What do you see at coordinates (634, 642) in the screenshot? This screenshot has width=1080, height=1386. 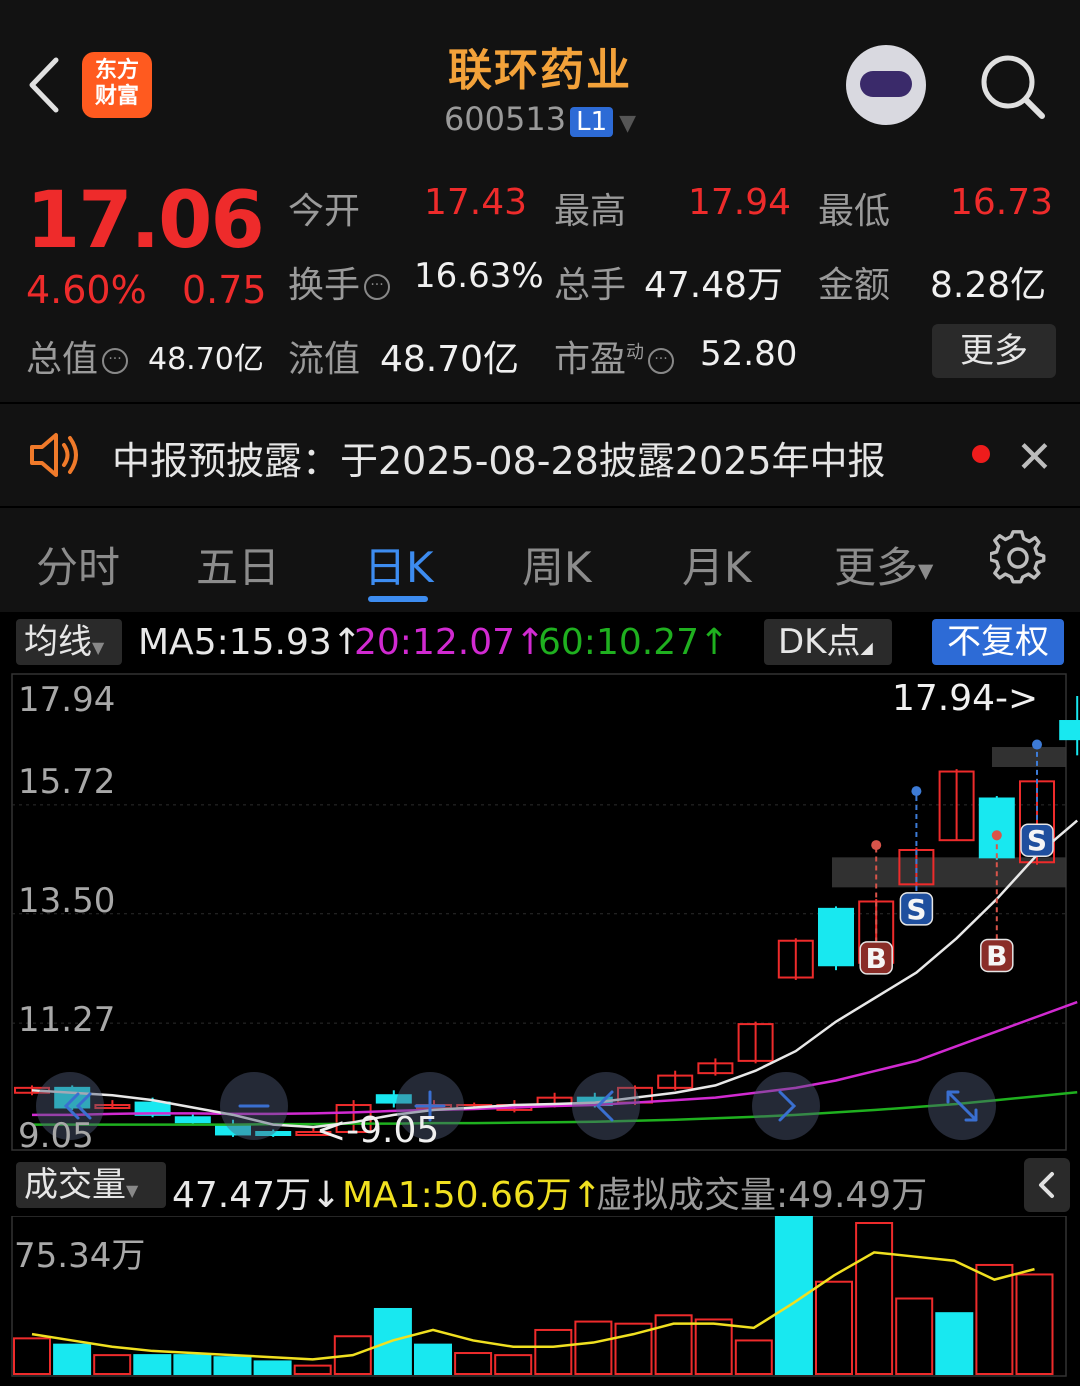 I see `ma60-value: 60:10.27↑` at bounding box center [634, 642].